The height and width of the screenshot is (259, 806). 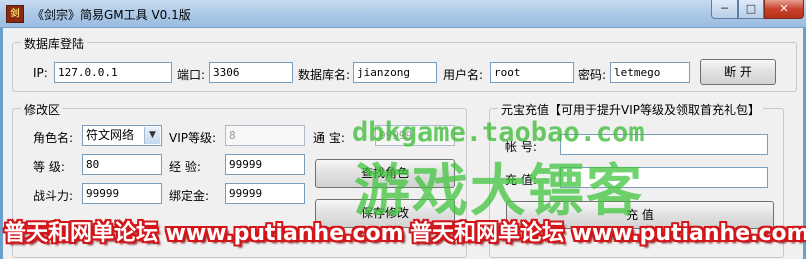 I want to click on minimize-button: ─, so click(x=724, y=9).